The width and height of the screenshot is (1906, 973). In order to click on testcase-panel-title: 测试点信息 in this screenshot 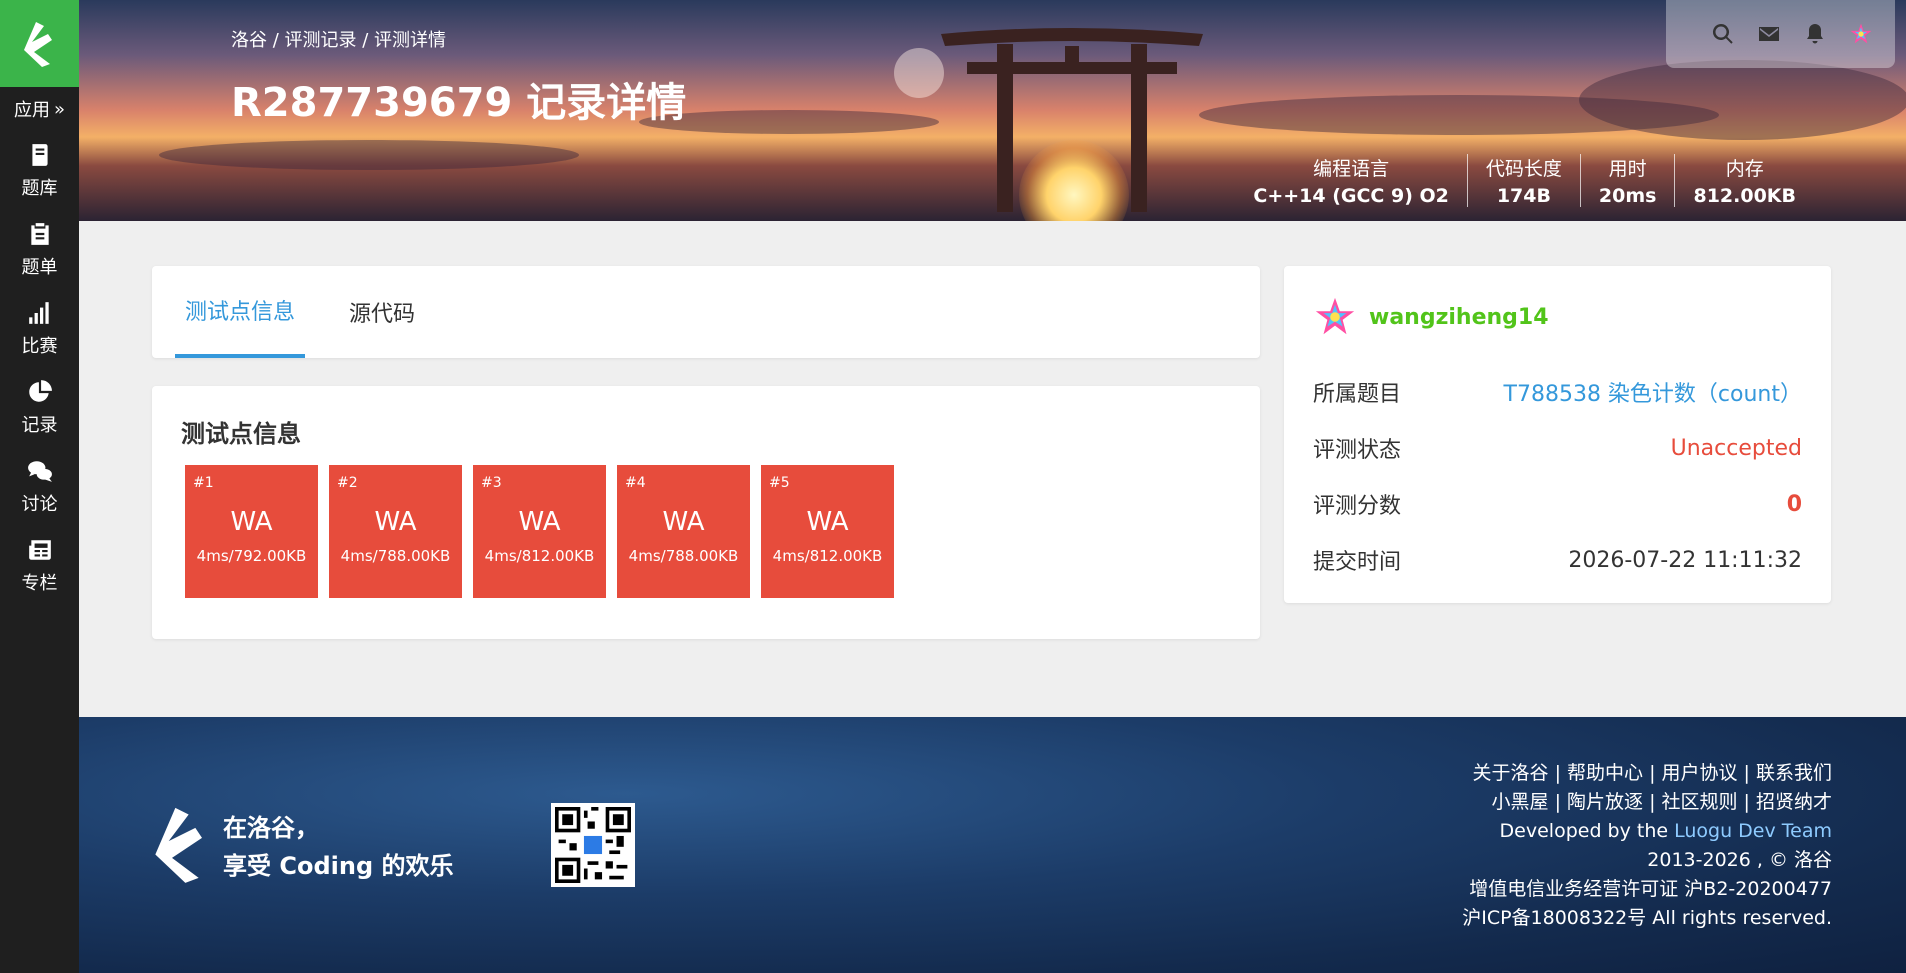, I will do `click(241, 434)`.